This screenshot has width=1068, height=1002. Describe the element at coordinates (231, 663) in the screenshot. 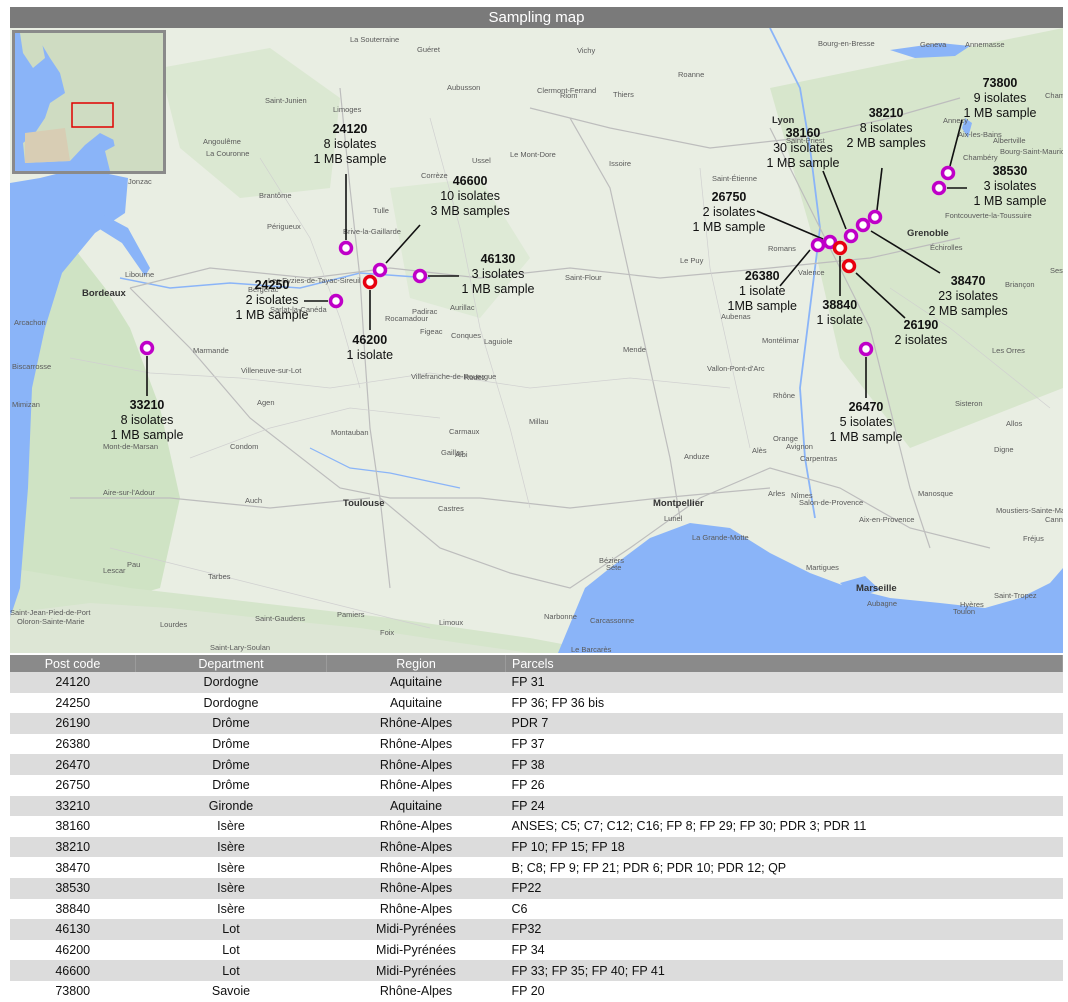

I see `col-department: Department` at that location.